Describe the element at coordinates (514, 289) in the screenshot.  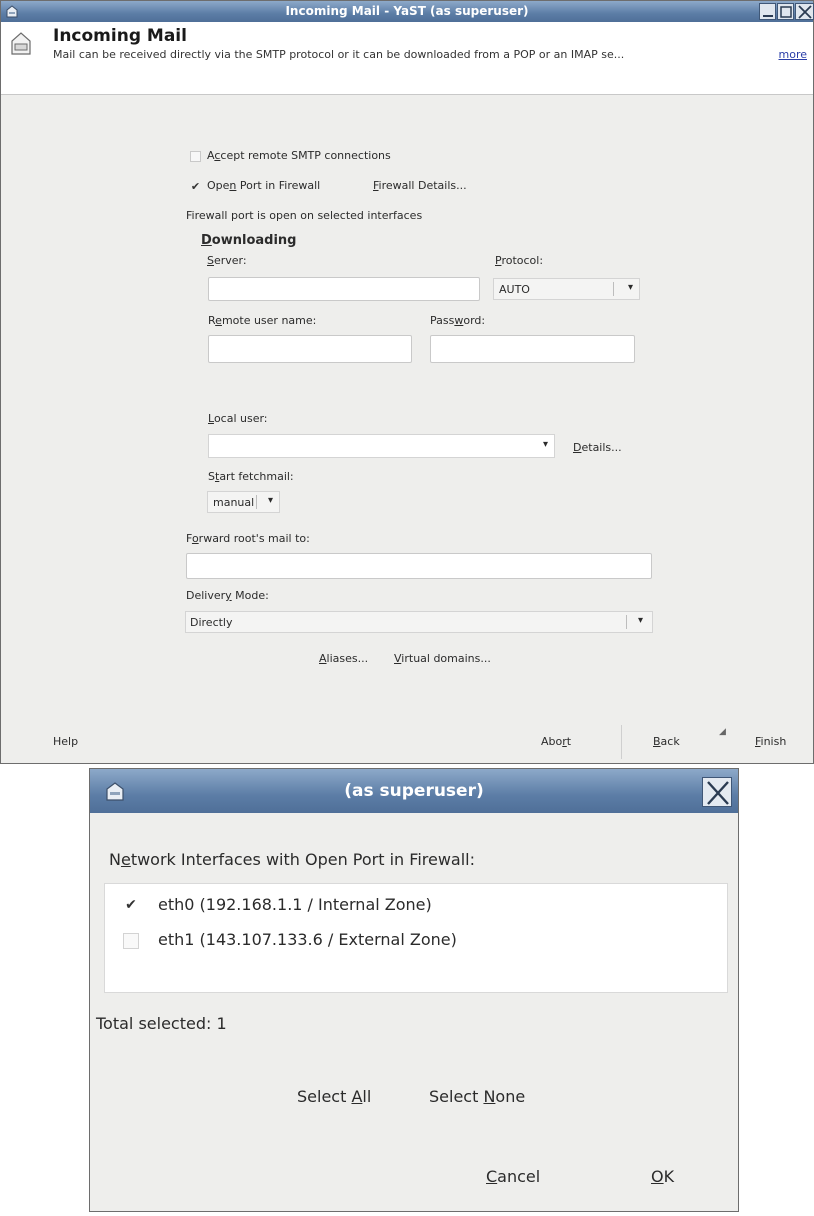
I see `protocol-value: AUTO` at that location.